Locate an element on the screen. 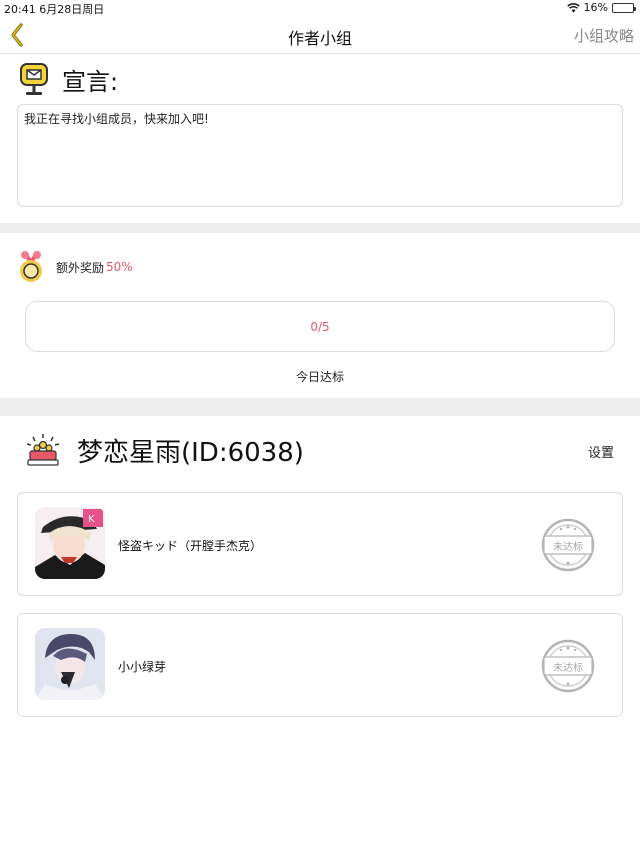 The width and height of the screenshot is (640, 853). declaration-header: 宣言: is located at coordinates (68, 79).